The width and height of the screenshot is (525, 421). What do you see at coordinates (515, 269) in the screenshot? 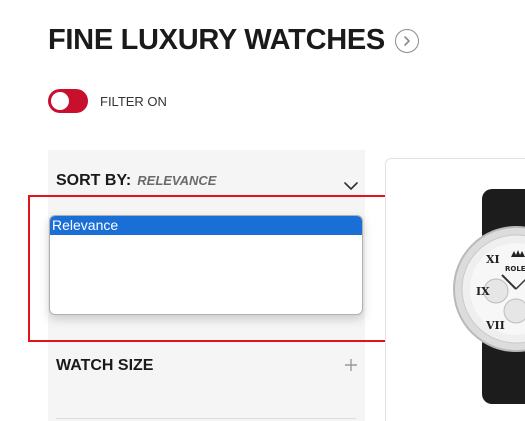
I see `brand-text: ROLEX` at bounding box center [515, 269].